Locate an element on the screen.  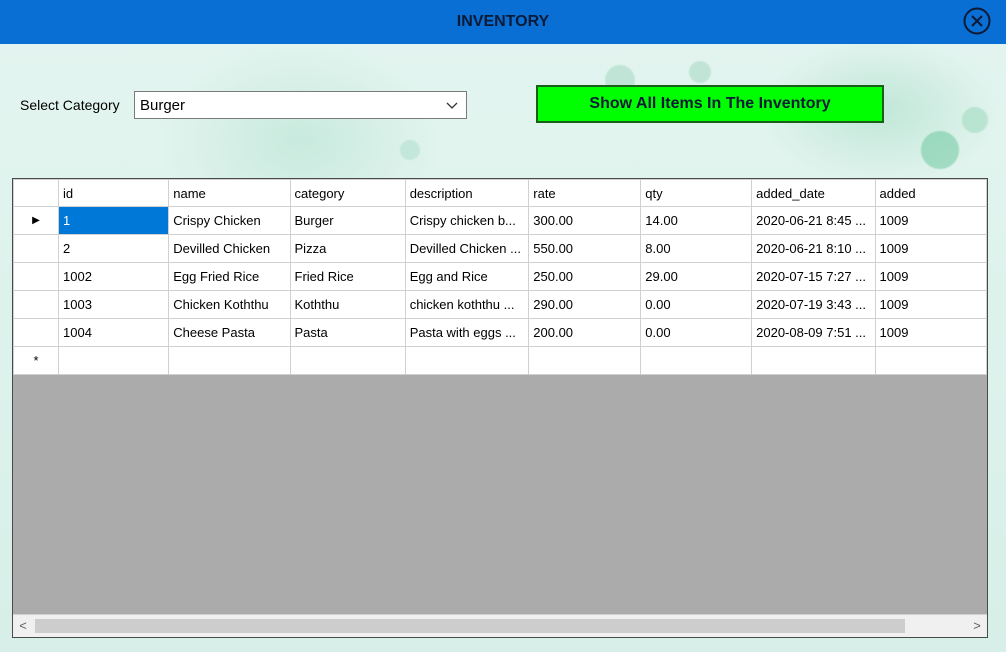
scroll-left-icon: < is located at coordinates (23, 626).